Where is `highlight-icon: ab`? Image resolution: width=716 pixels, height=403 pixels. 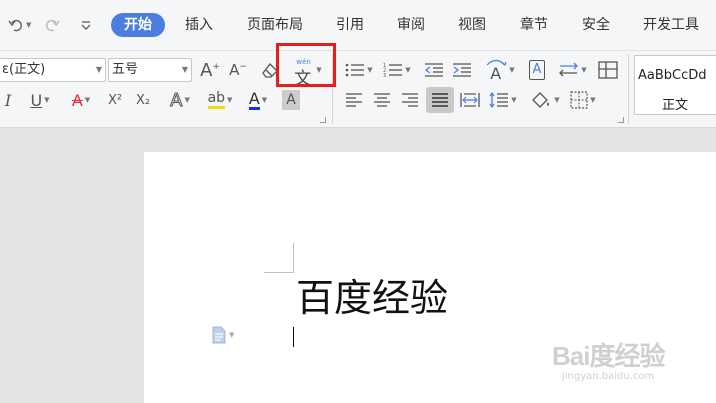 highlight-icon: ab is located at coordinates (216, 100).